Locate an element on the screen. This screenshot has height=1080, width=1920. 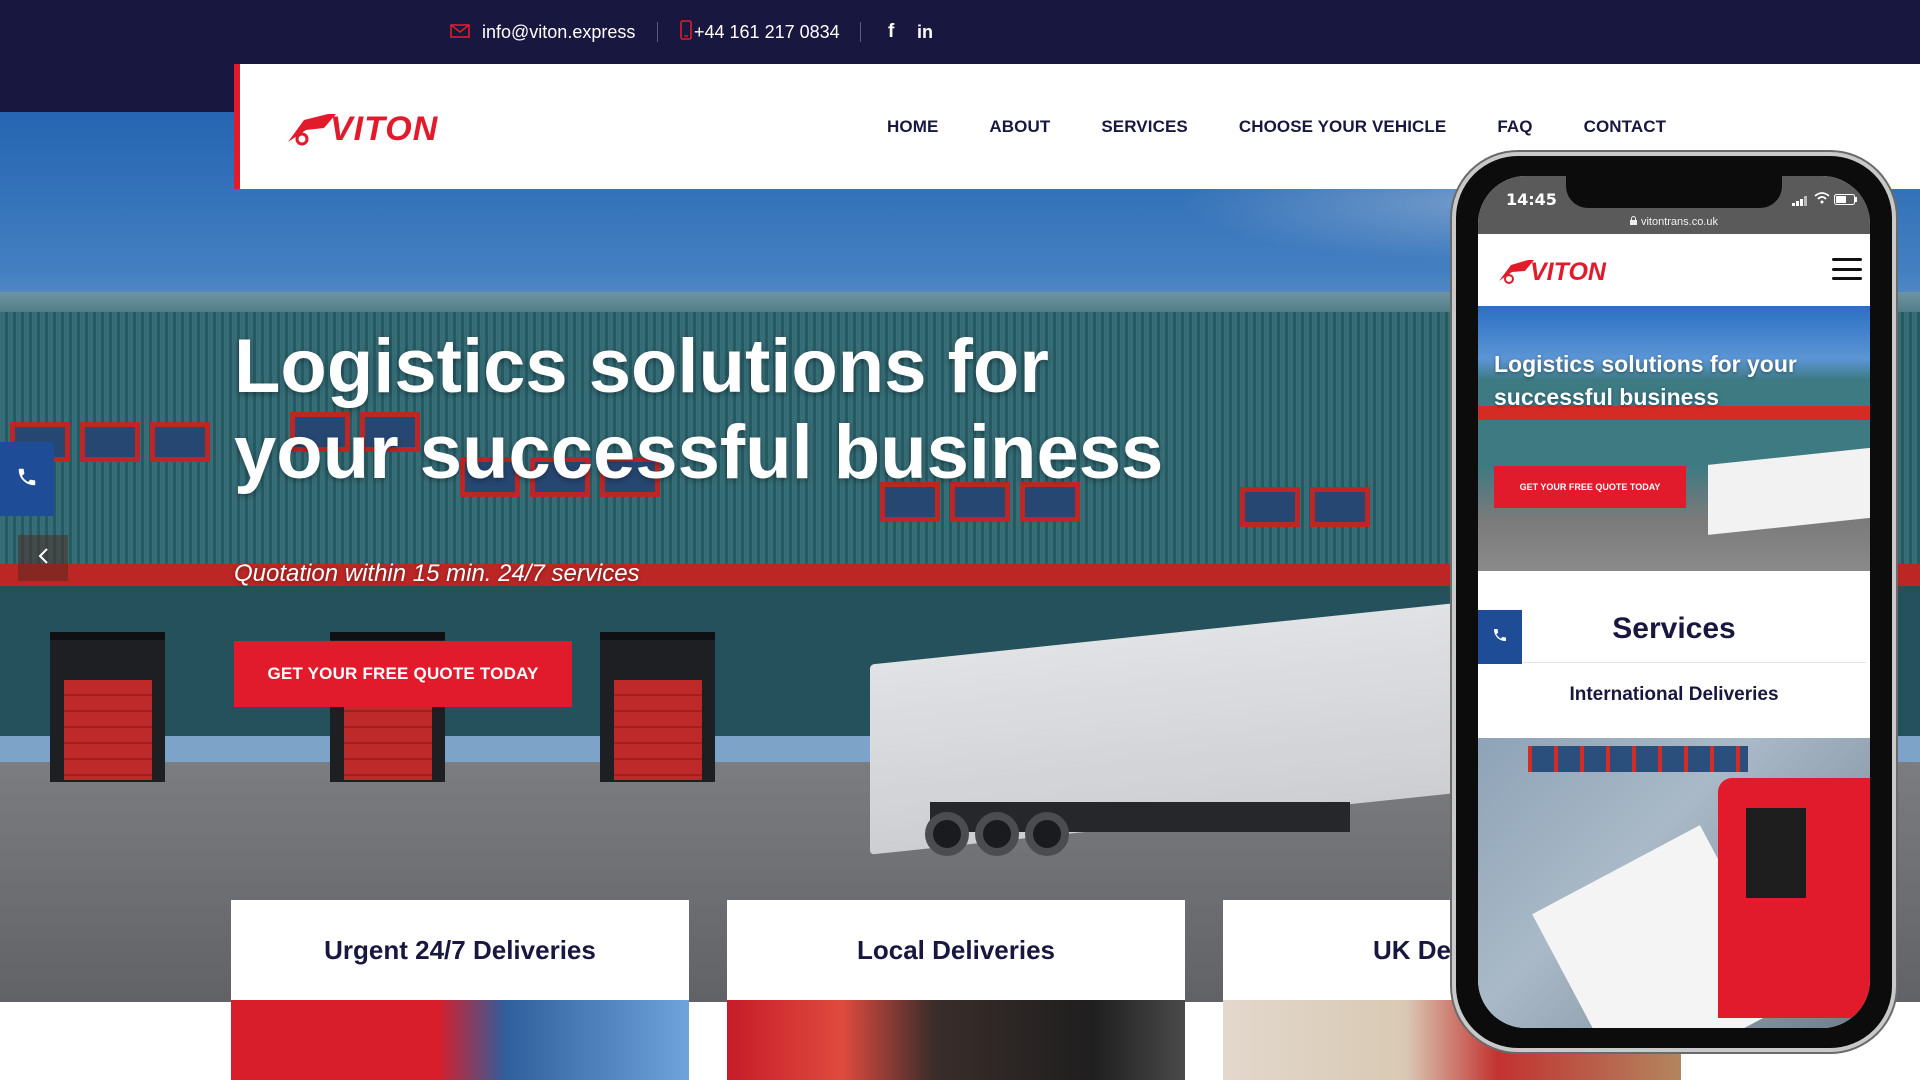
battery-icon is located at coordinates (1846, 201).